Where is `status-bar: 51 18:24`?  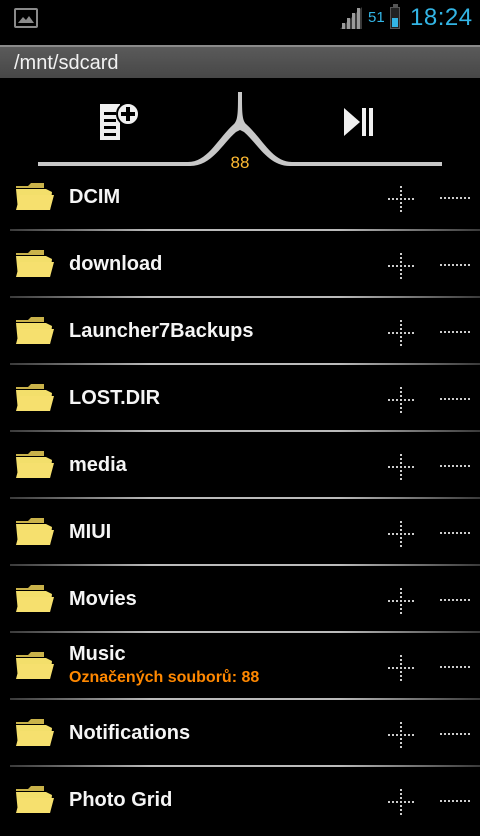 status-bar: 51 18:24 is located at coordinates (240, 19).